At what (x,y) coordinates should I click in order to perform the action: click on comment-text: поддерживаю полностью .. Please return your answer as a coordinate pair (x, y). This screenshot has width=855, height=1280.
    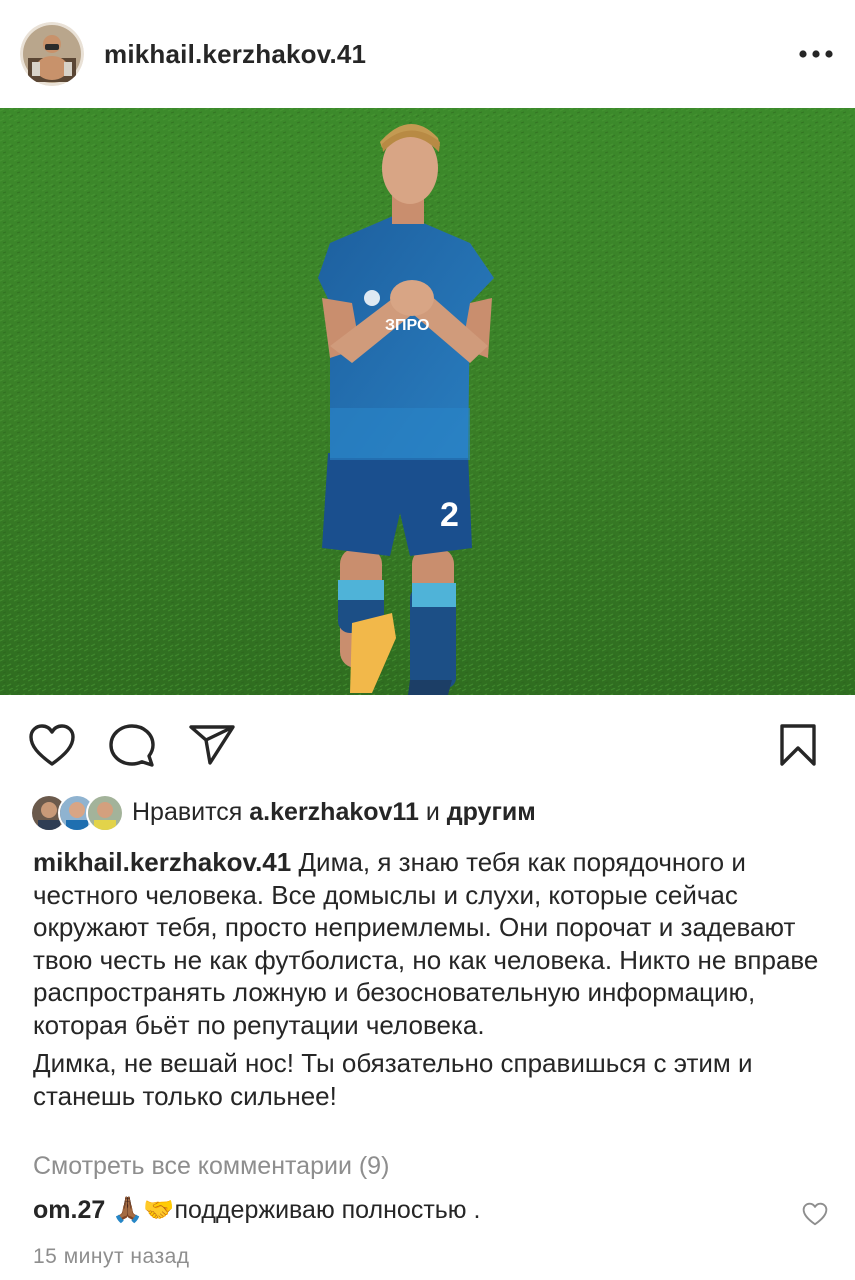
    Looking at the image, I should click on (327, 1210).